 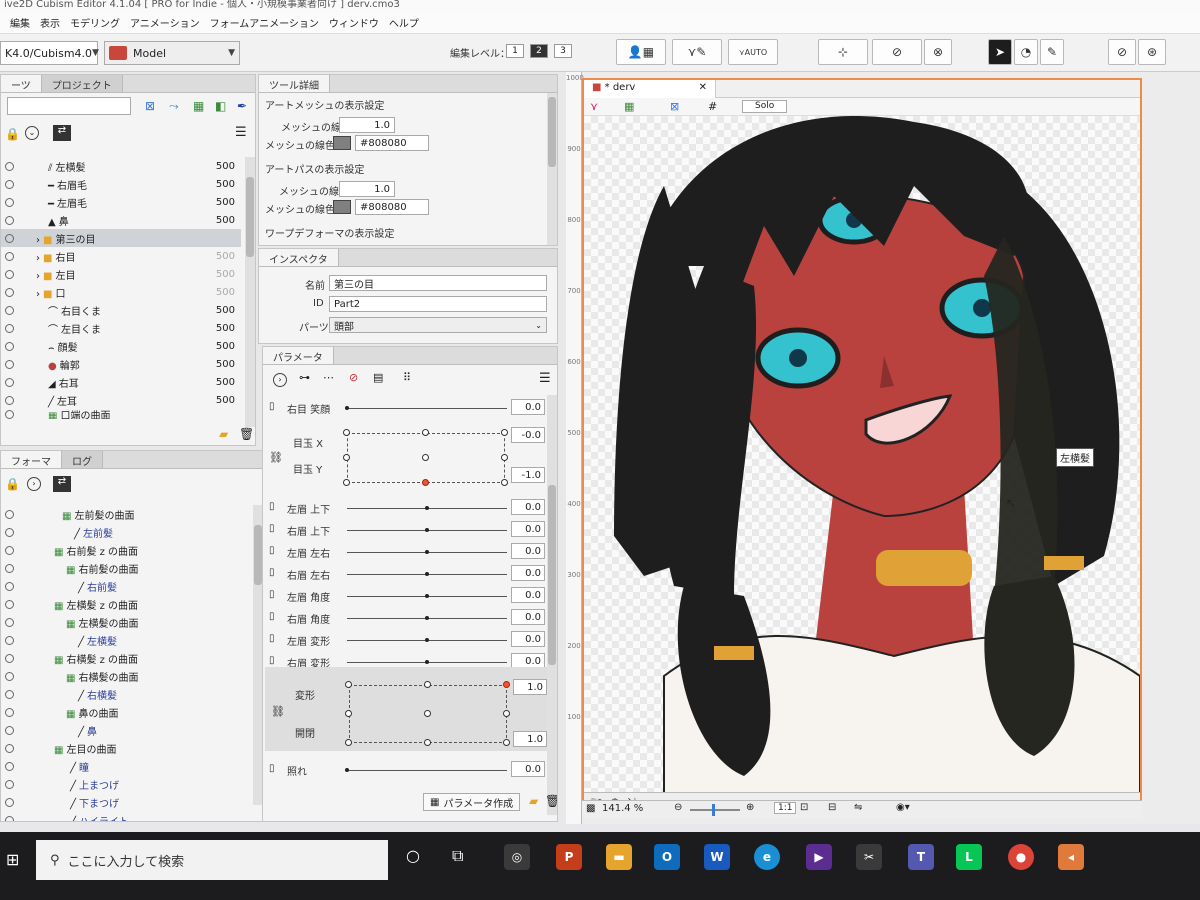 I want to click on list-item: ▦ 口端の曲面, so click(x=121, y=414).